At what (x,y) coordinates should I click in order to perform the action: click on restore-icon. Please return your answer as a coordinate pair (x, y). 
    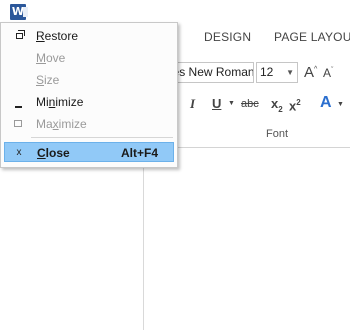
    Looking at the image, I should click on (18, 36).